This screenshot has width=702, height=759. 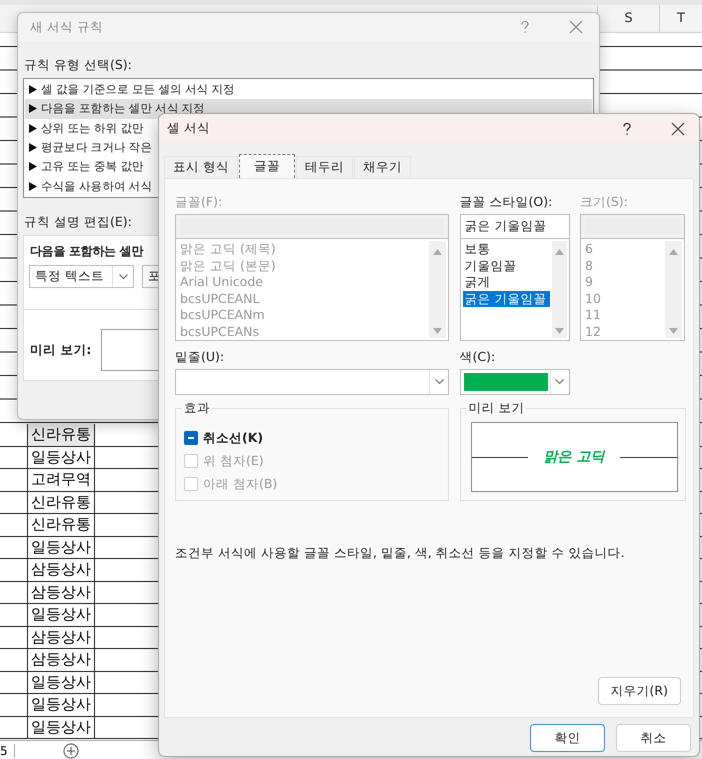 I want to click on field-label: 글꼴(F):, so click(x=199, y=202).